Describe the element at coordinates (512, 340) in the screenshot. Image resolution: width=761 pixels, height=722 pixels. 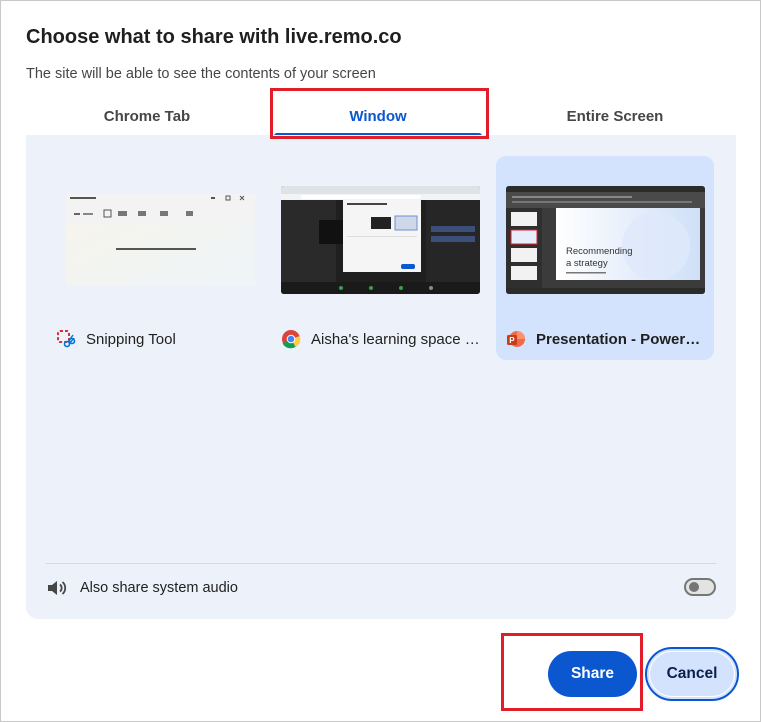
I see `svg-text: P` at that location.